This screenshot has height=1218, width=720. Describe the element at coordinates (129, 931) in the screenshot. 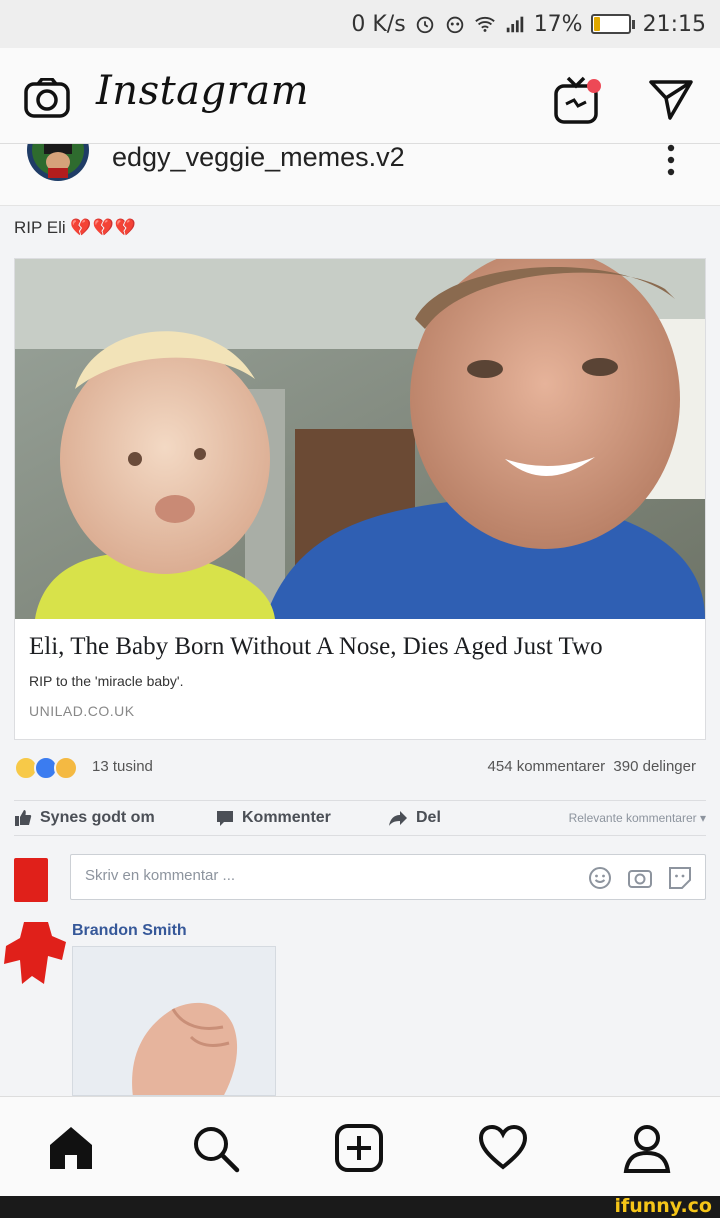

I see `comment-author: Brandon Smith` at that location.